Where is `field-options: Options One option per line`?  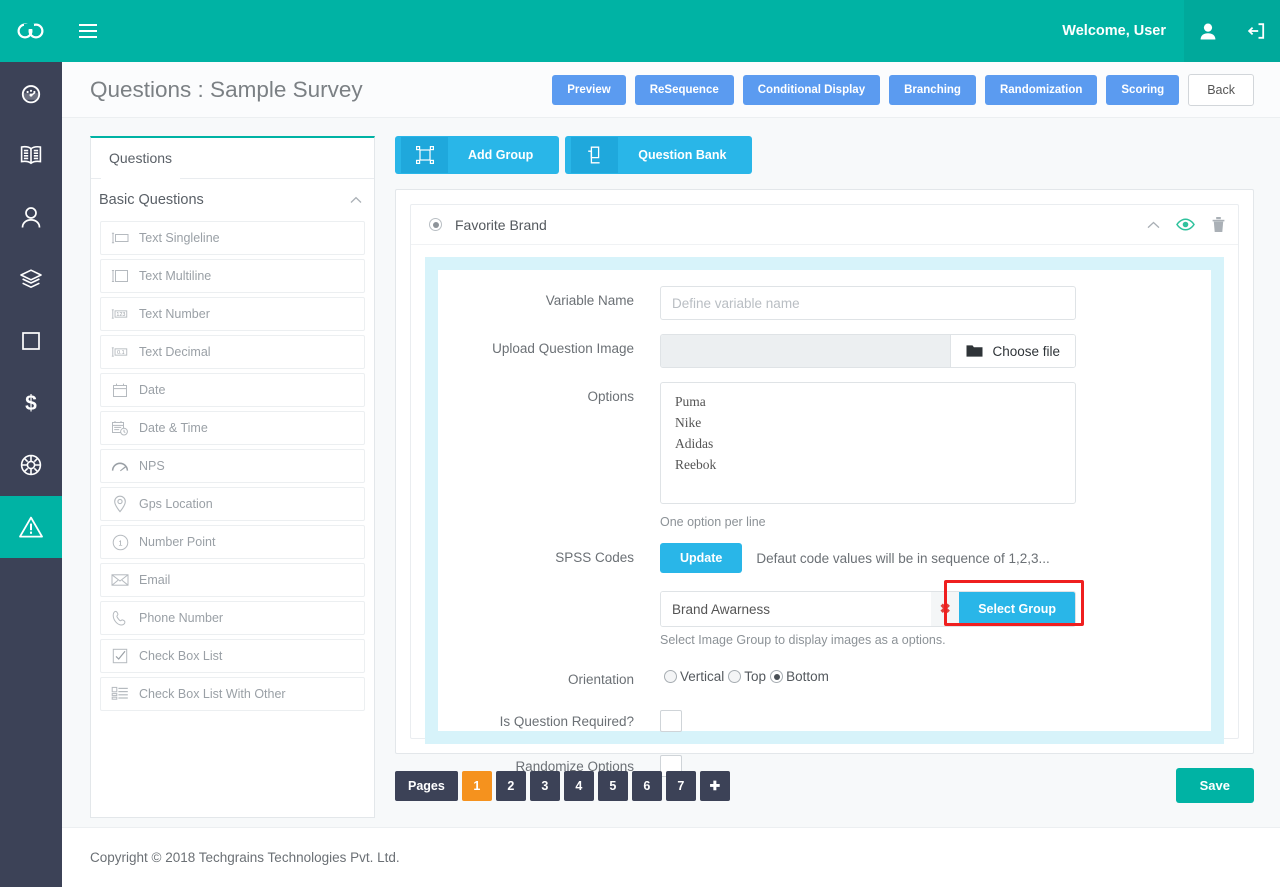 field-options: Options One option per line is located at coordinates (824, 455).